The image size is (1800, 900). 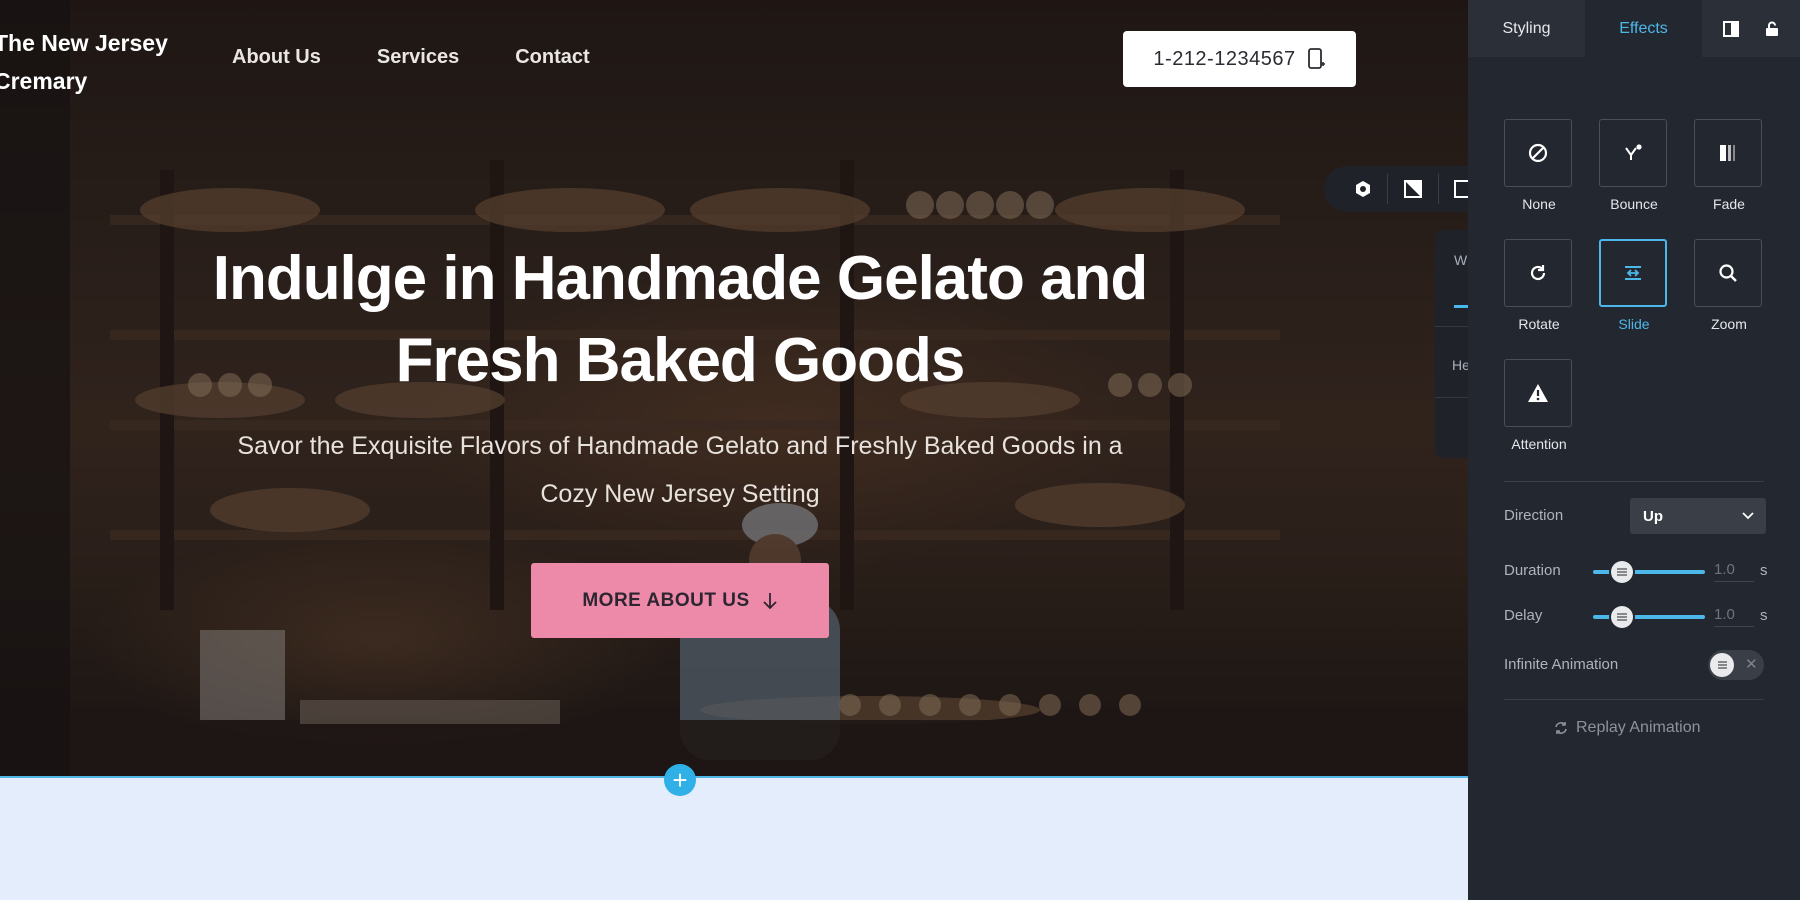 I want to click on effect-zoom: Zoom, so click(x=1729, y=285).